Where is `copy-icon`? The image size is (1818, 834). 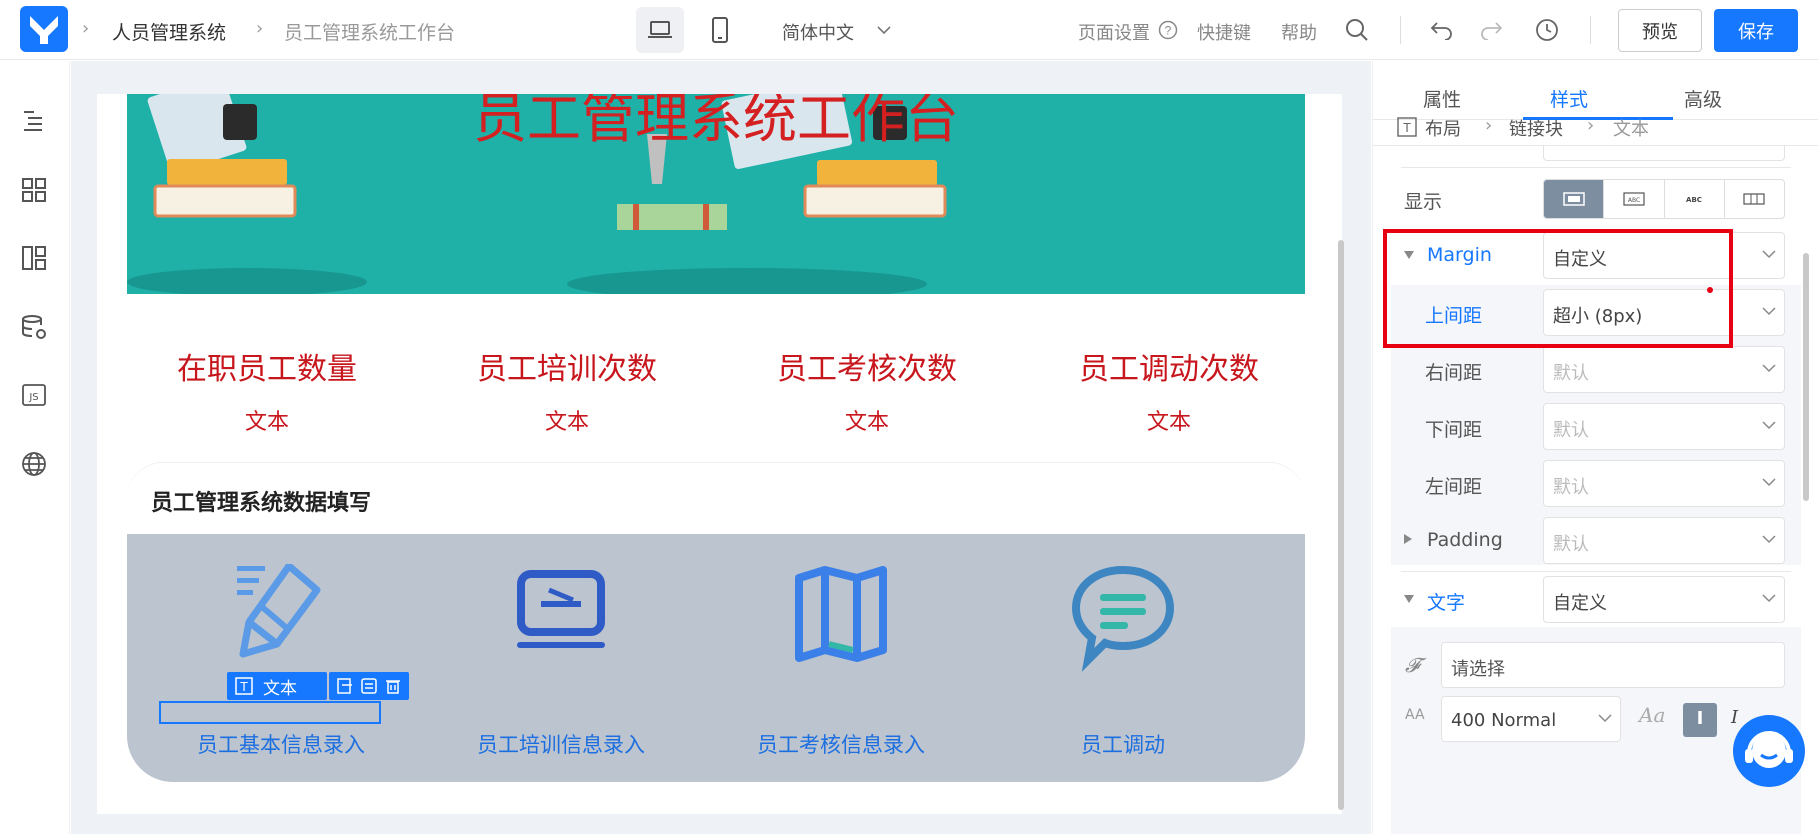 copy-icon is located at coordinates (369, 686).